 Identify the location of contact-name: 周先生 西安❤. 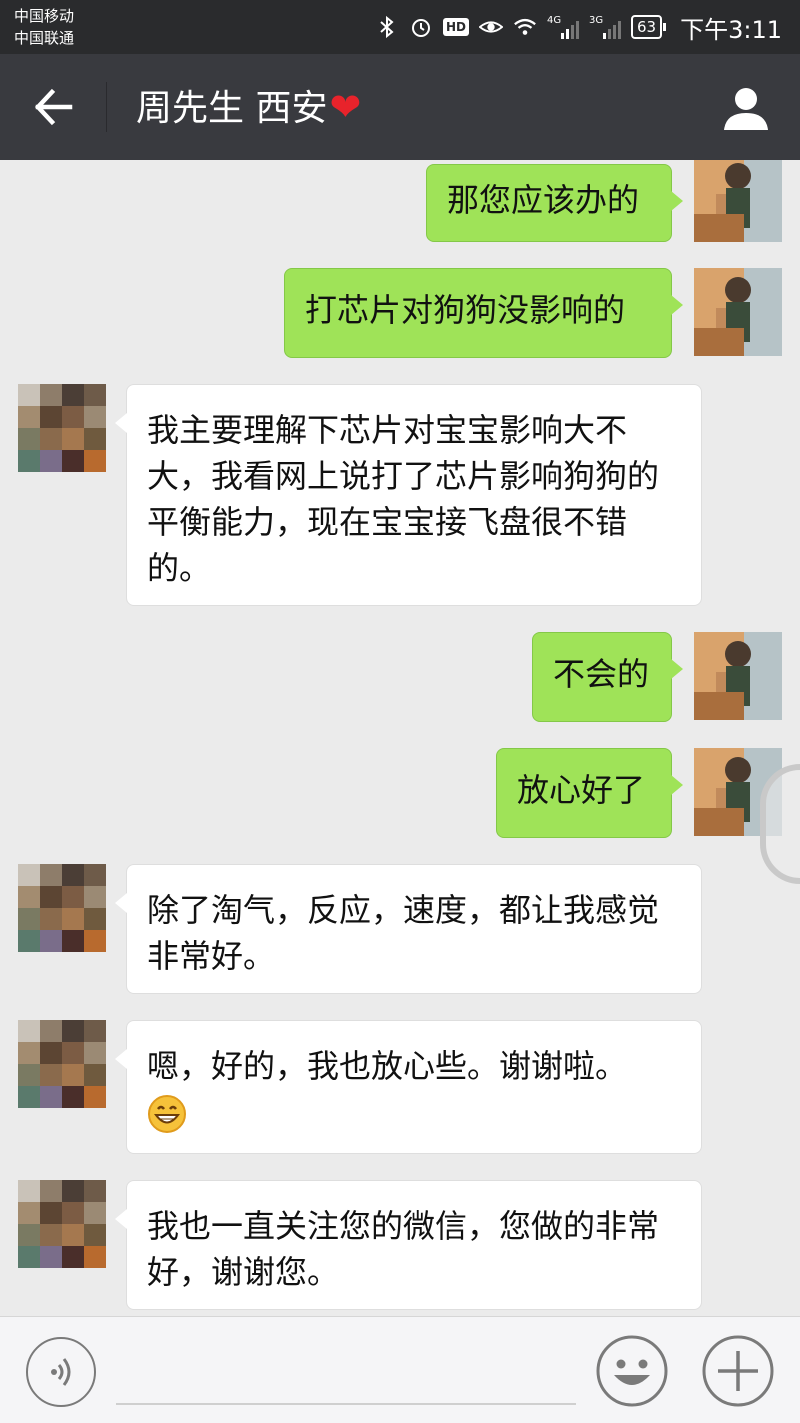
(248, 108).